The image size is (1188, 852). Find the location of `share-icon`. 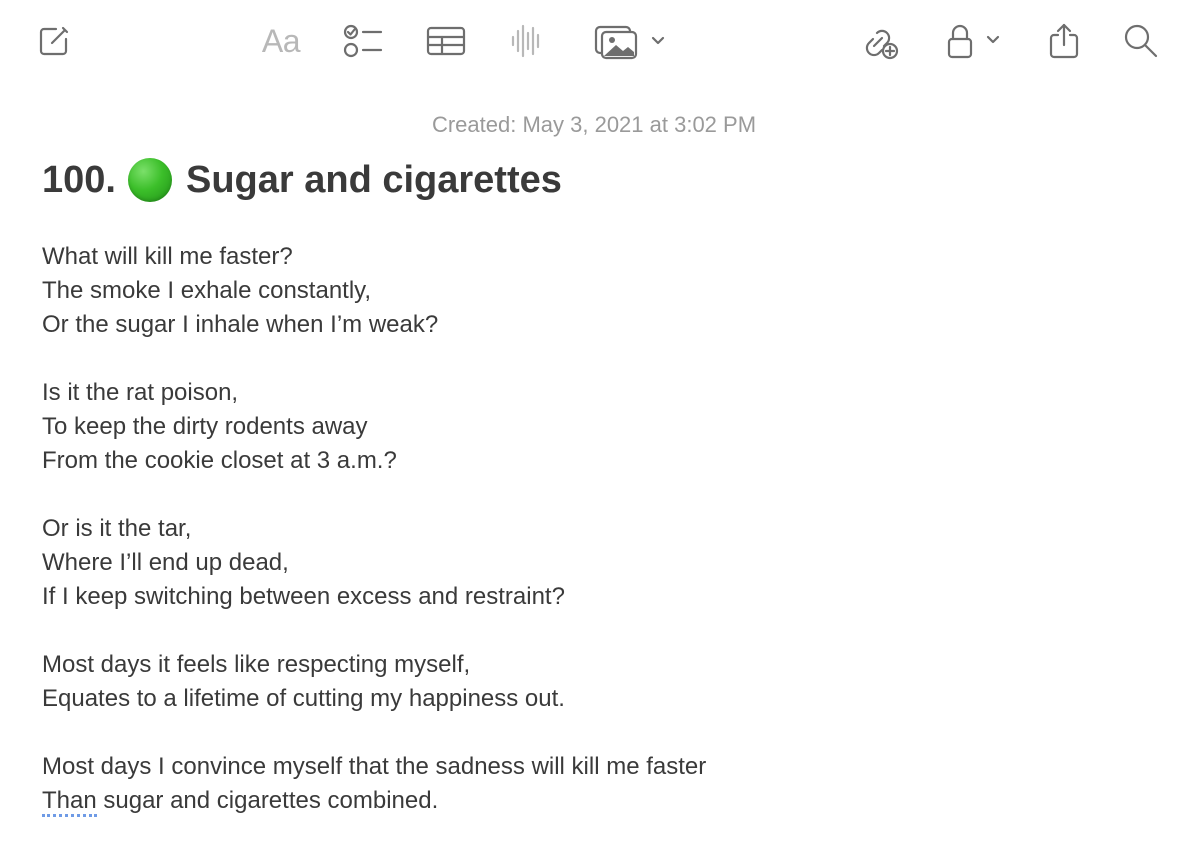

share-icon is located at coordinates (1064, 41).